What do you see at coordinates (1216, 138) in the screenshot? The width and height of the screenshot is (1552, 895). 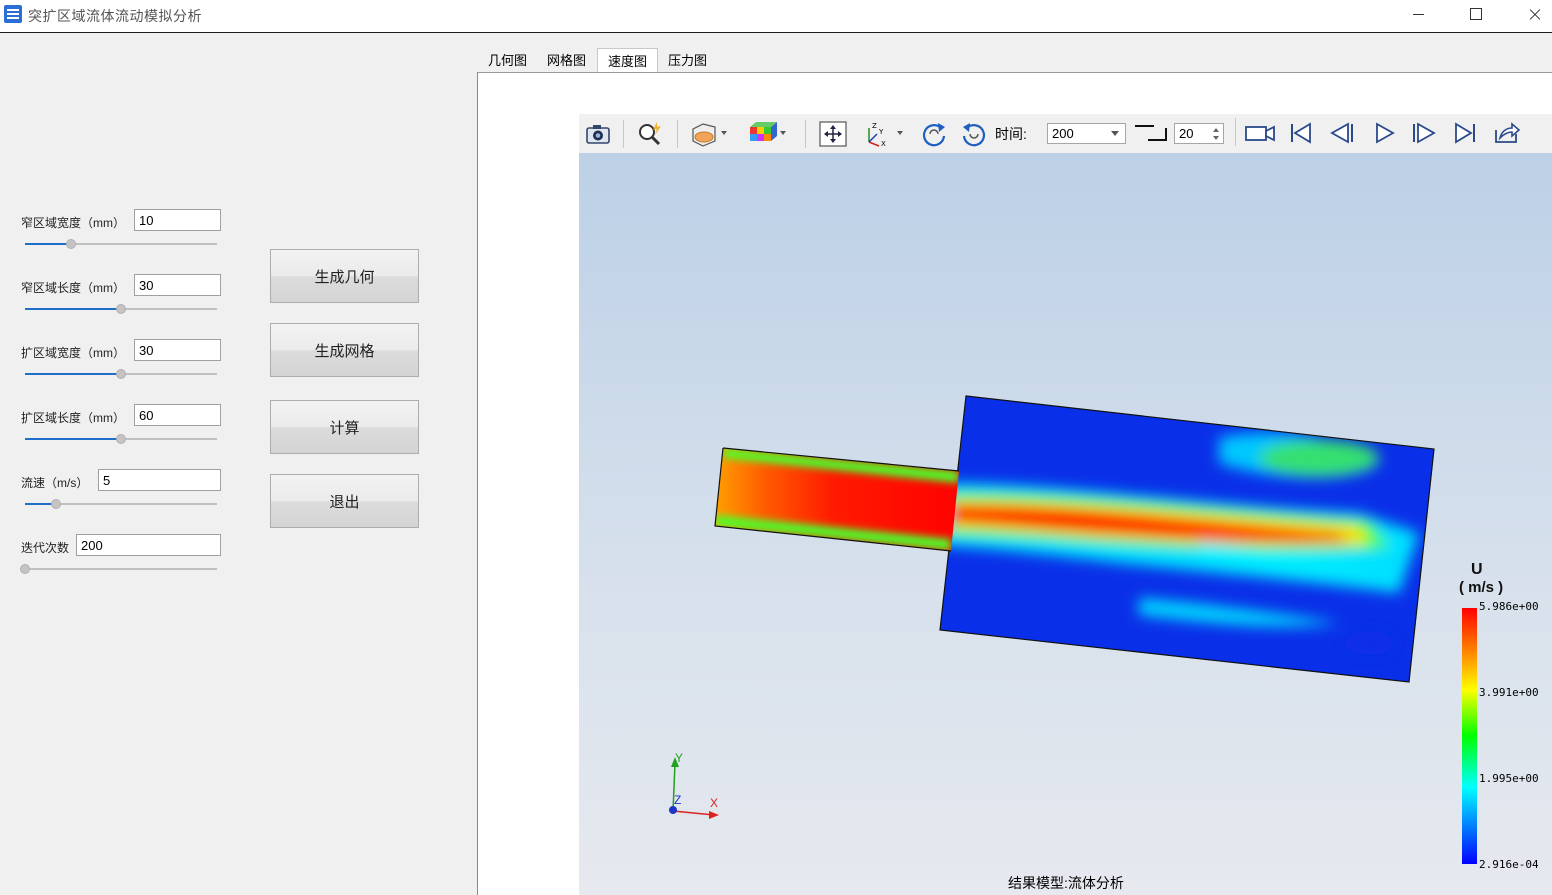 I see `spin-down-icon` at bounding box center [1216, 138].